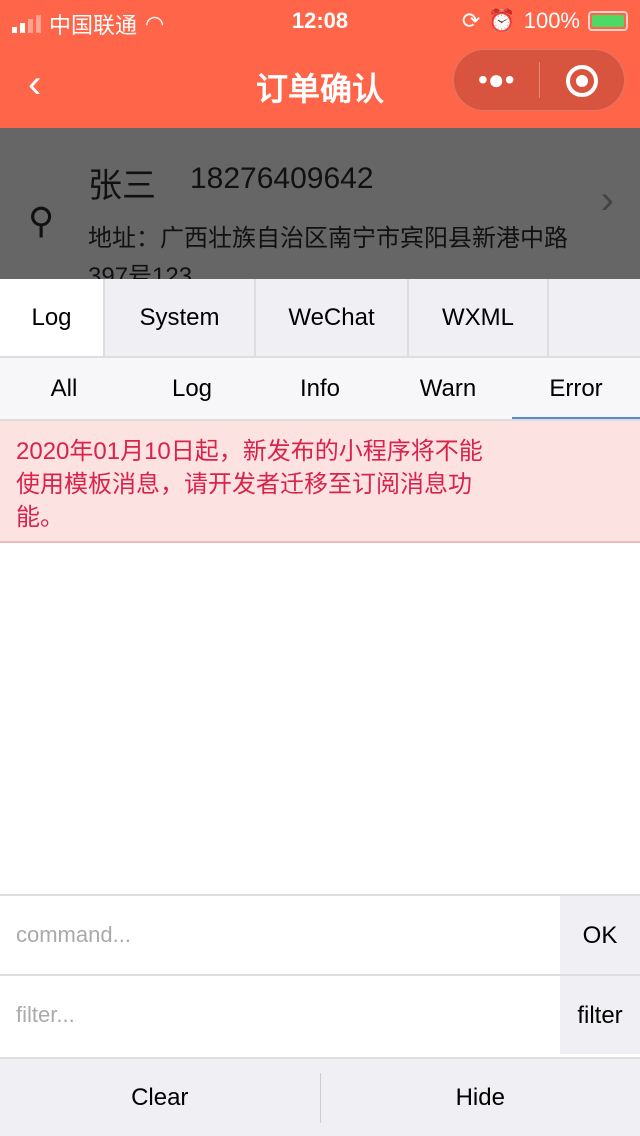 This screenshot has height=1136, width=640. Describe the element at coordinates (448, 388) in the screenshot. I see `level-warn: Warn` at that location.